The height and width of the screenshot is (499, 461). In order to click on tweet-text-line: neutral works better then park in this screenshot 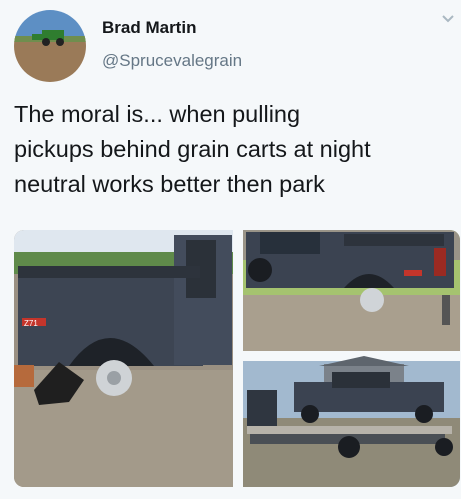, I will do `click(169, 184)`.